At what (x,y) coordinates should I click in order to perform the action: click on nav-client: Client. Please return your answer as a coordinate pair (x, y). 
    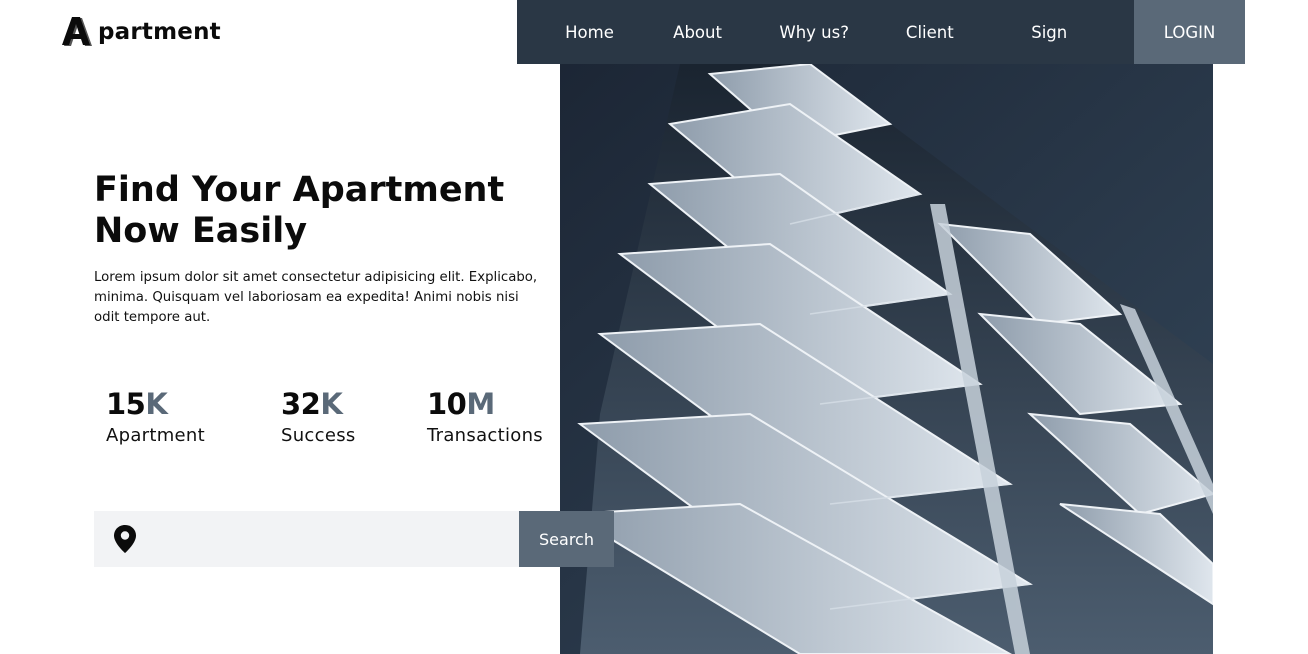
    Looking at the image, I should click on (929, 32).